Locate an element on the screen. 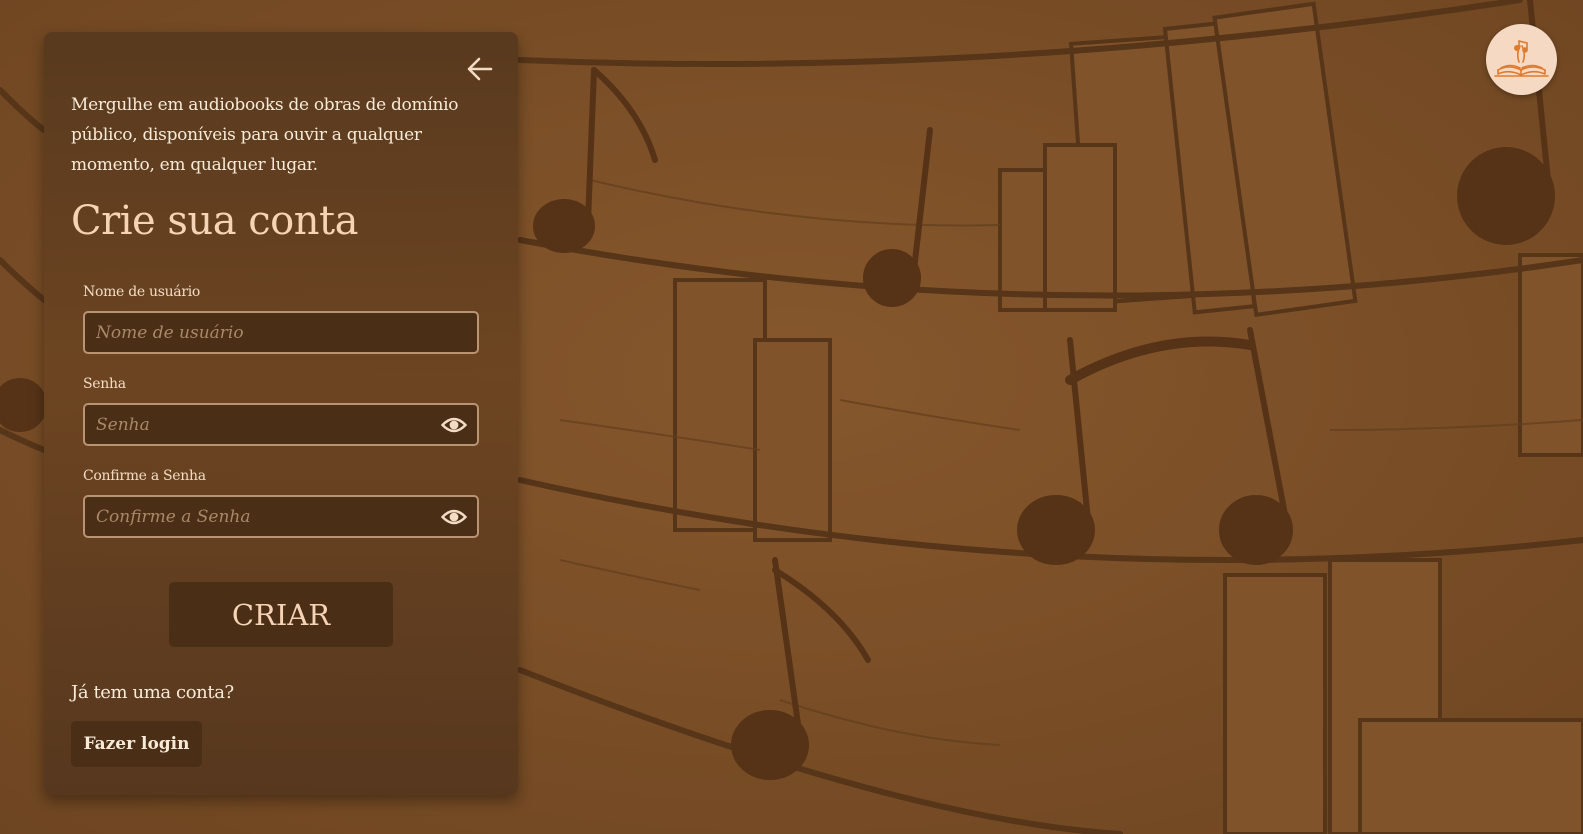  create-account-button: CRIAR is located at coordinates (281, 614).